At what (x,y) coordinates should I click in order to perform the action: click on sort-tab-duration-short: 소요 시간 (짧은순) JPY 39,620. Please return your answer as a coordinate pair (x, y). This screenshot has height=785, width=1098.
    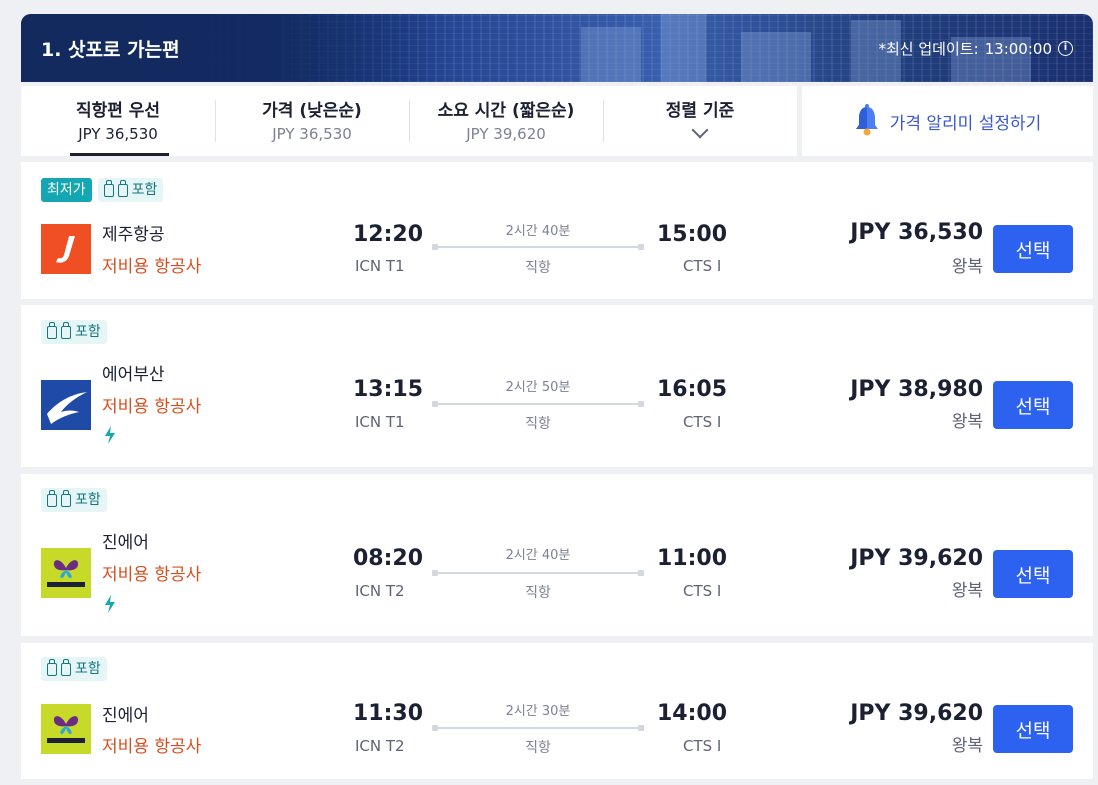
    Looking at the image, I should click on (506, 121).